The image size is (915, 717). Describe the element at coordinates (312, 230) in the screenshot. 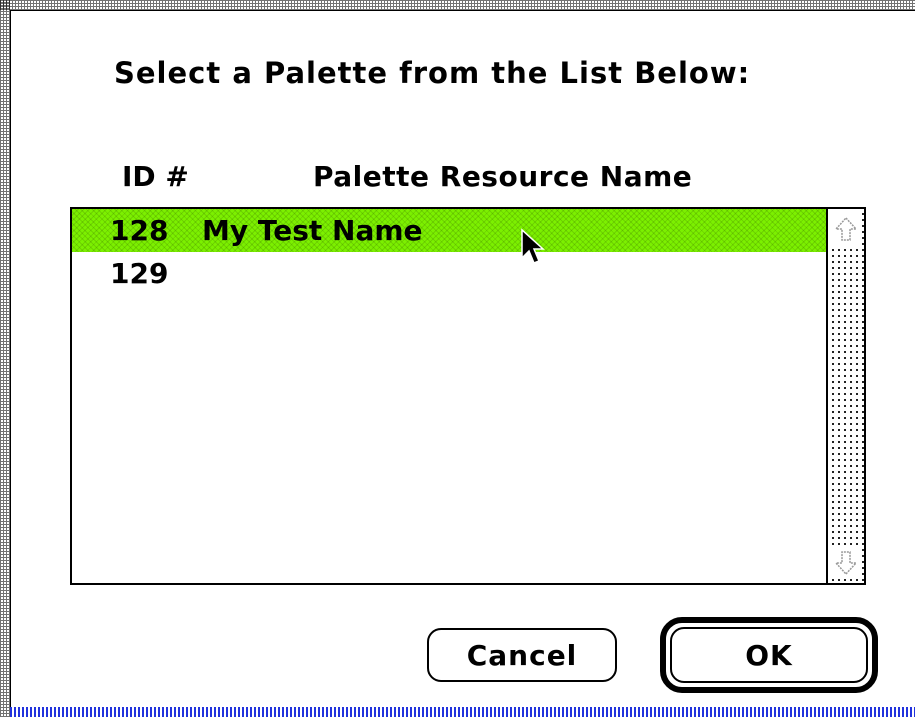

I see `list-item-name: My Test Name` at that location.